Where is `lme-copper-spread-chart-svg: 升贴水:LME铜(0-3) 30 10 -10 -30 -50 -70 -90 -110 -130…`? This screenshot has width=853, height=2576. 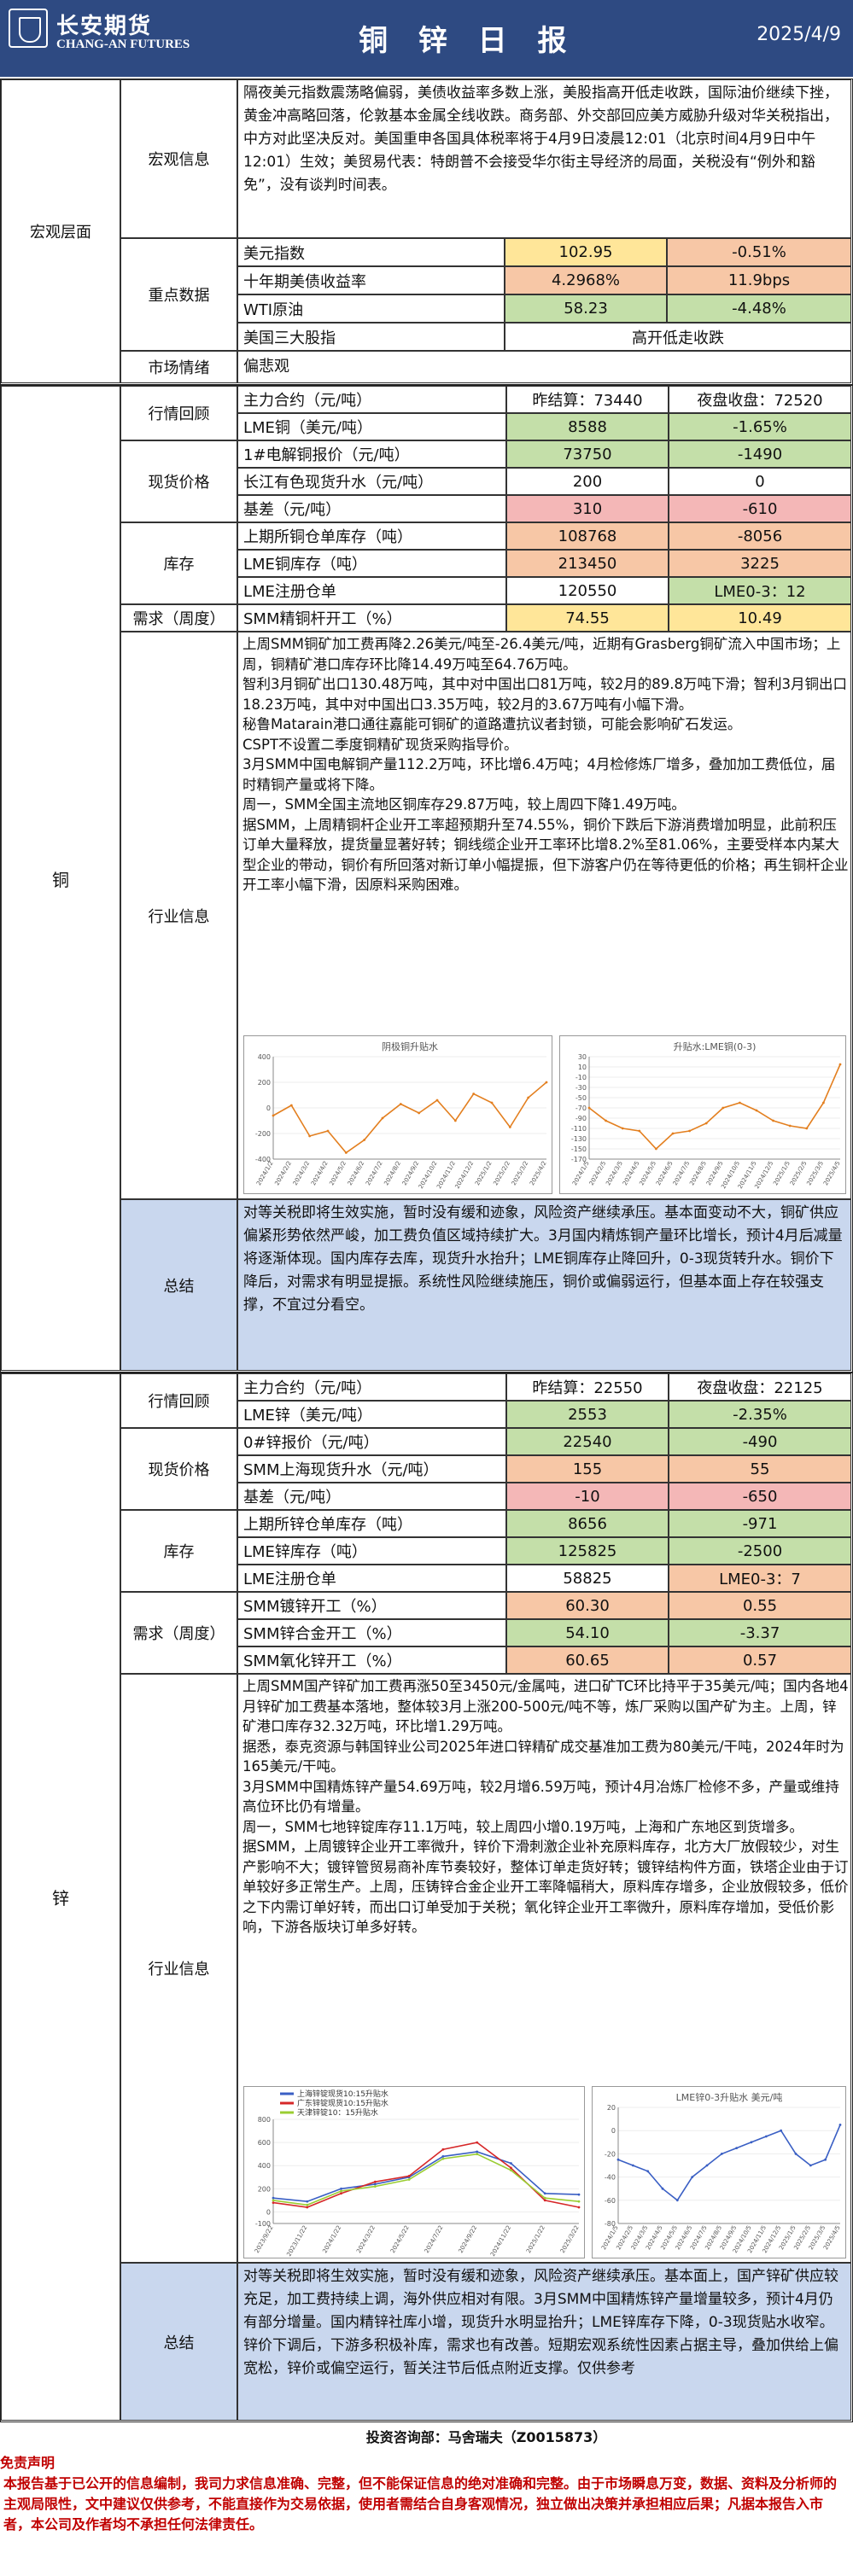
lme-copper-spread-chart-svg: 升贴水:LME铜(0-3) 30 10 -10 -30 -50 -70 -90 -110 -130… is located at coordinates (706, 1115).